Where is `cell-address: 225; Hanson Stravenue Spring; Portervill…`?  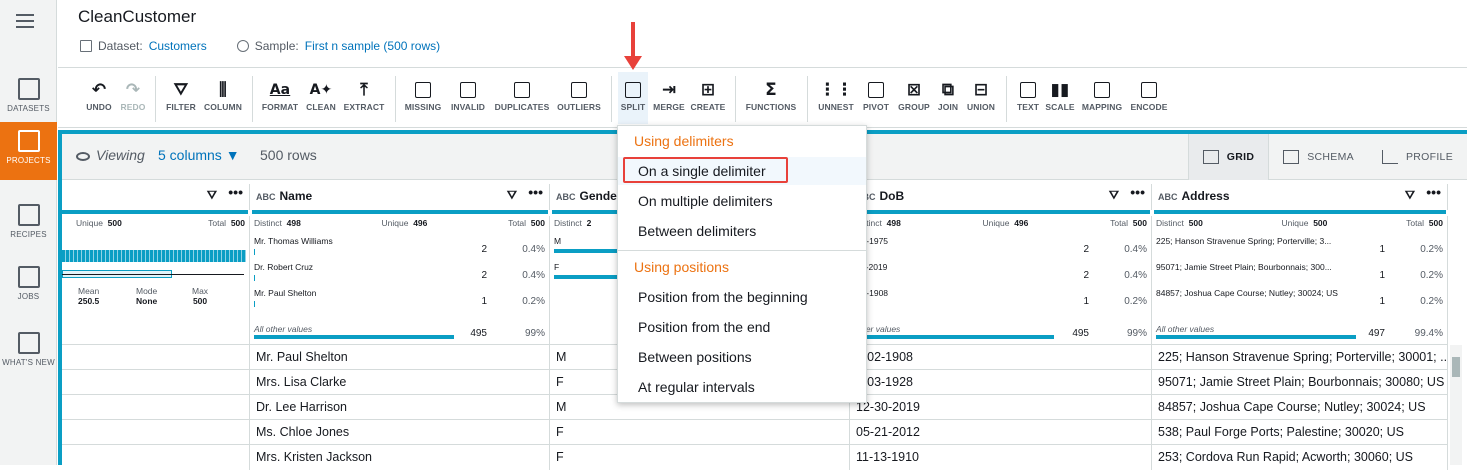 cell-address: 225; Hanson Stravenue Spring; Portervill… is located at coordinates (1300, 357).